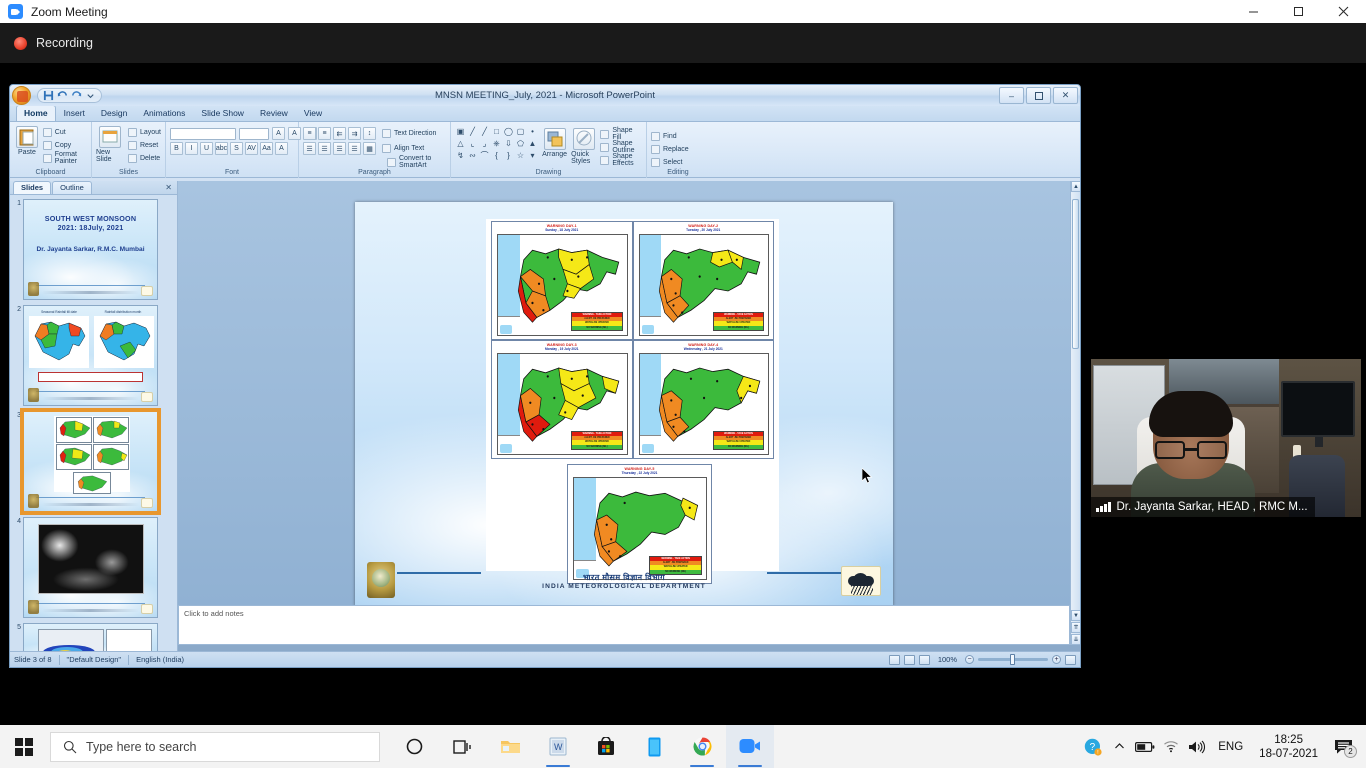 Image resolution: width=1366 pixels, height=768 pixels. I want to click on zoom-in-button: +, so click(1056, 659).